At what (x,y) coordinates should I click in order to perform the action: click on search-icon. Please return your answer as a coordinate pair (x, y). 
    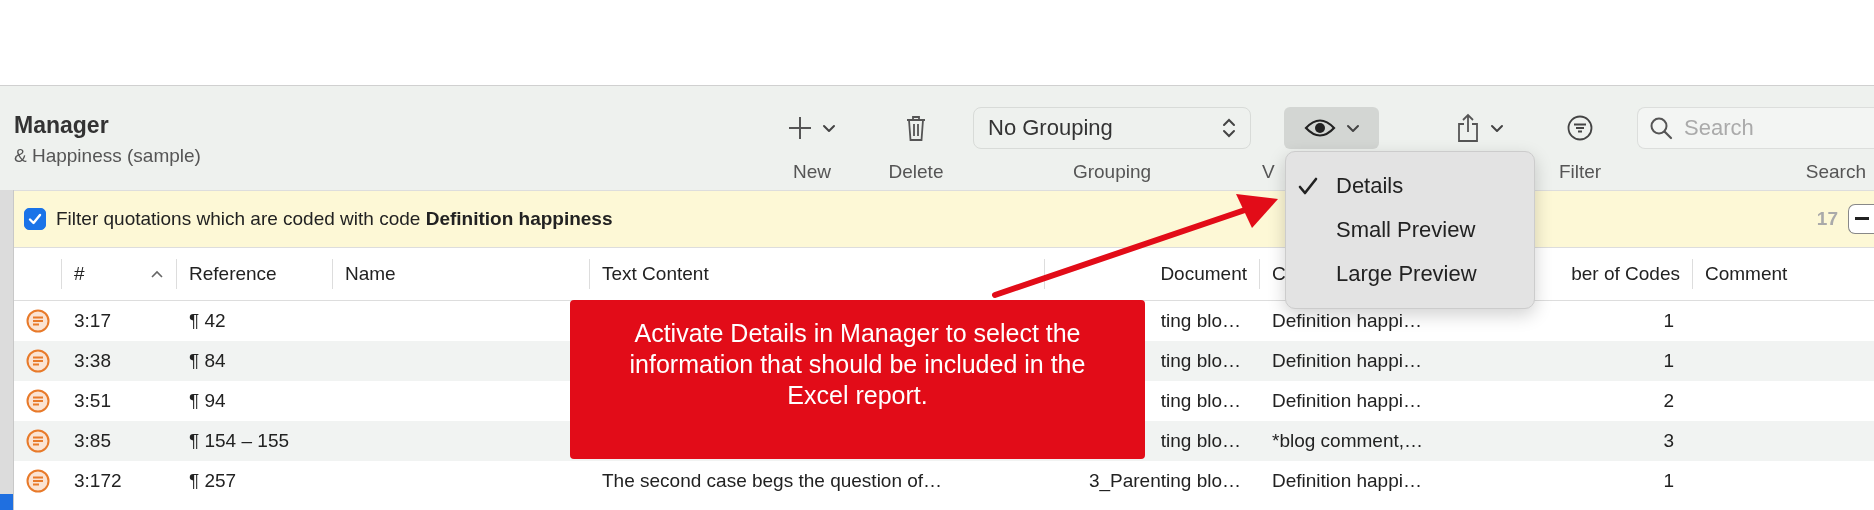
    Looking at the image, I should click on (1661, 128).